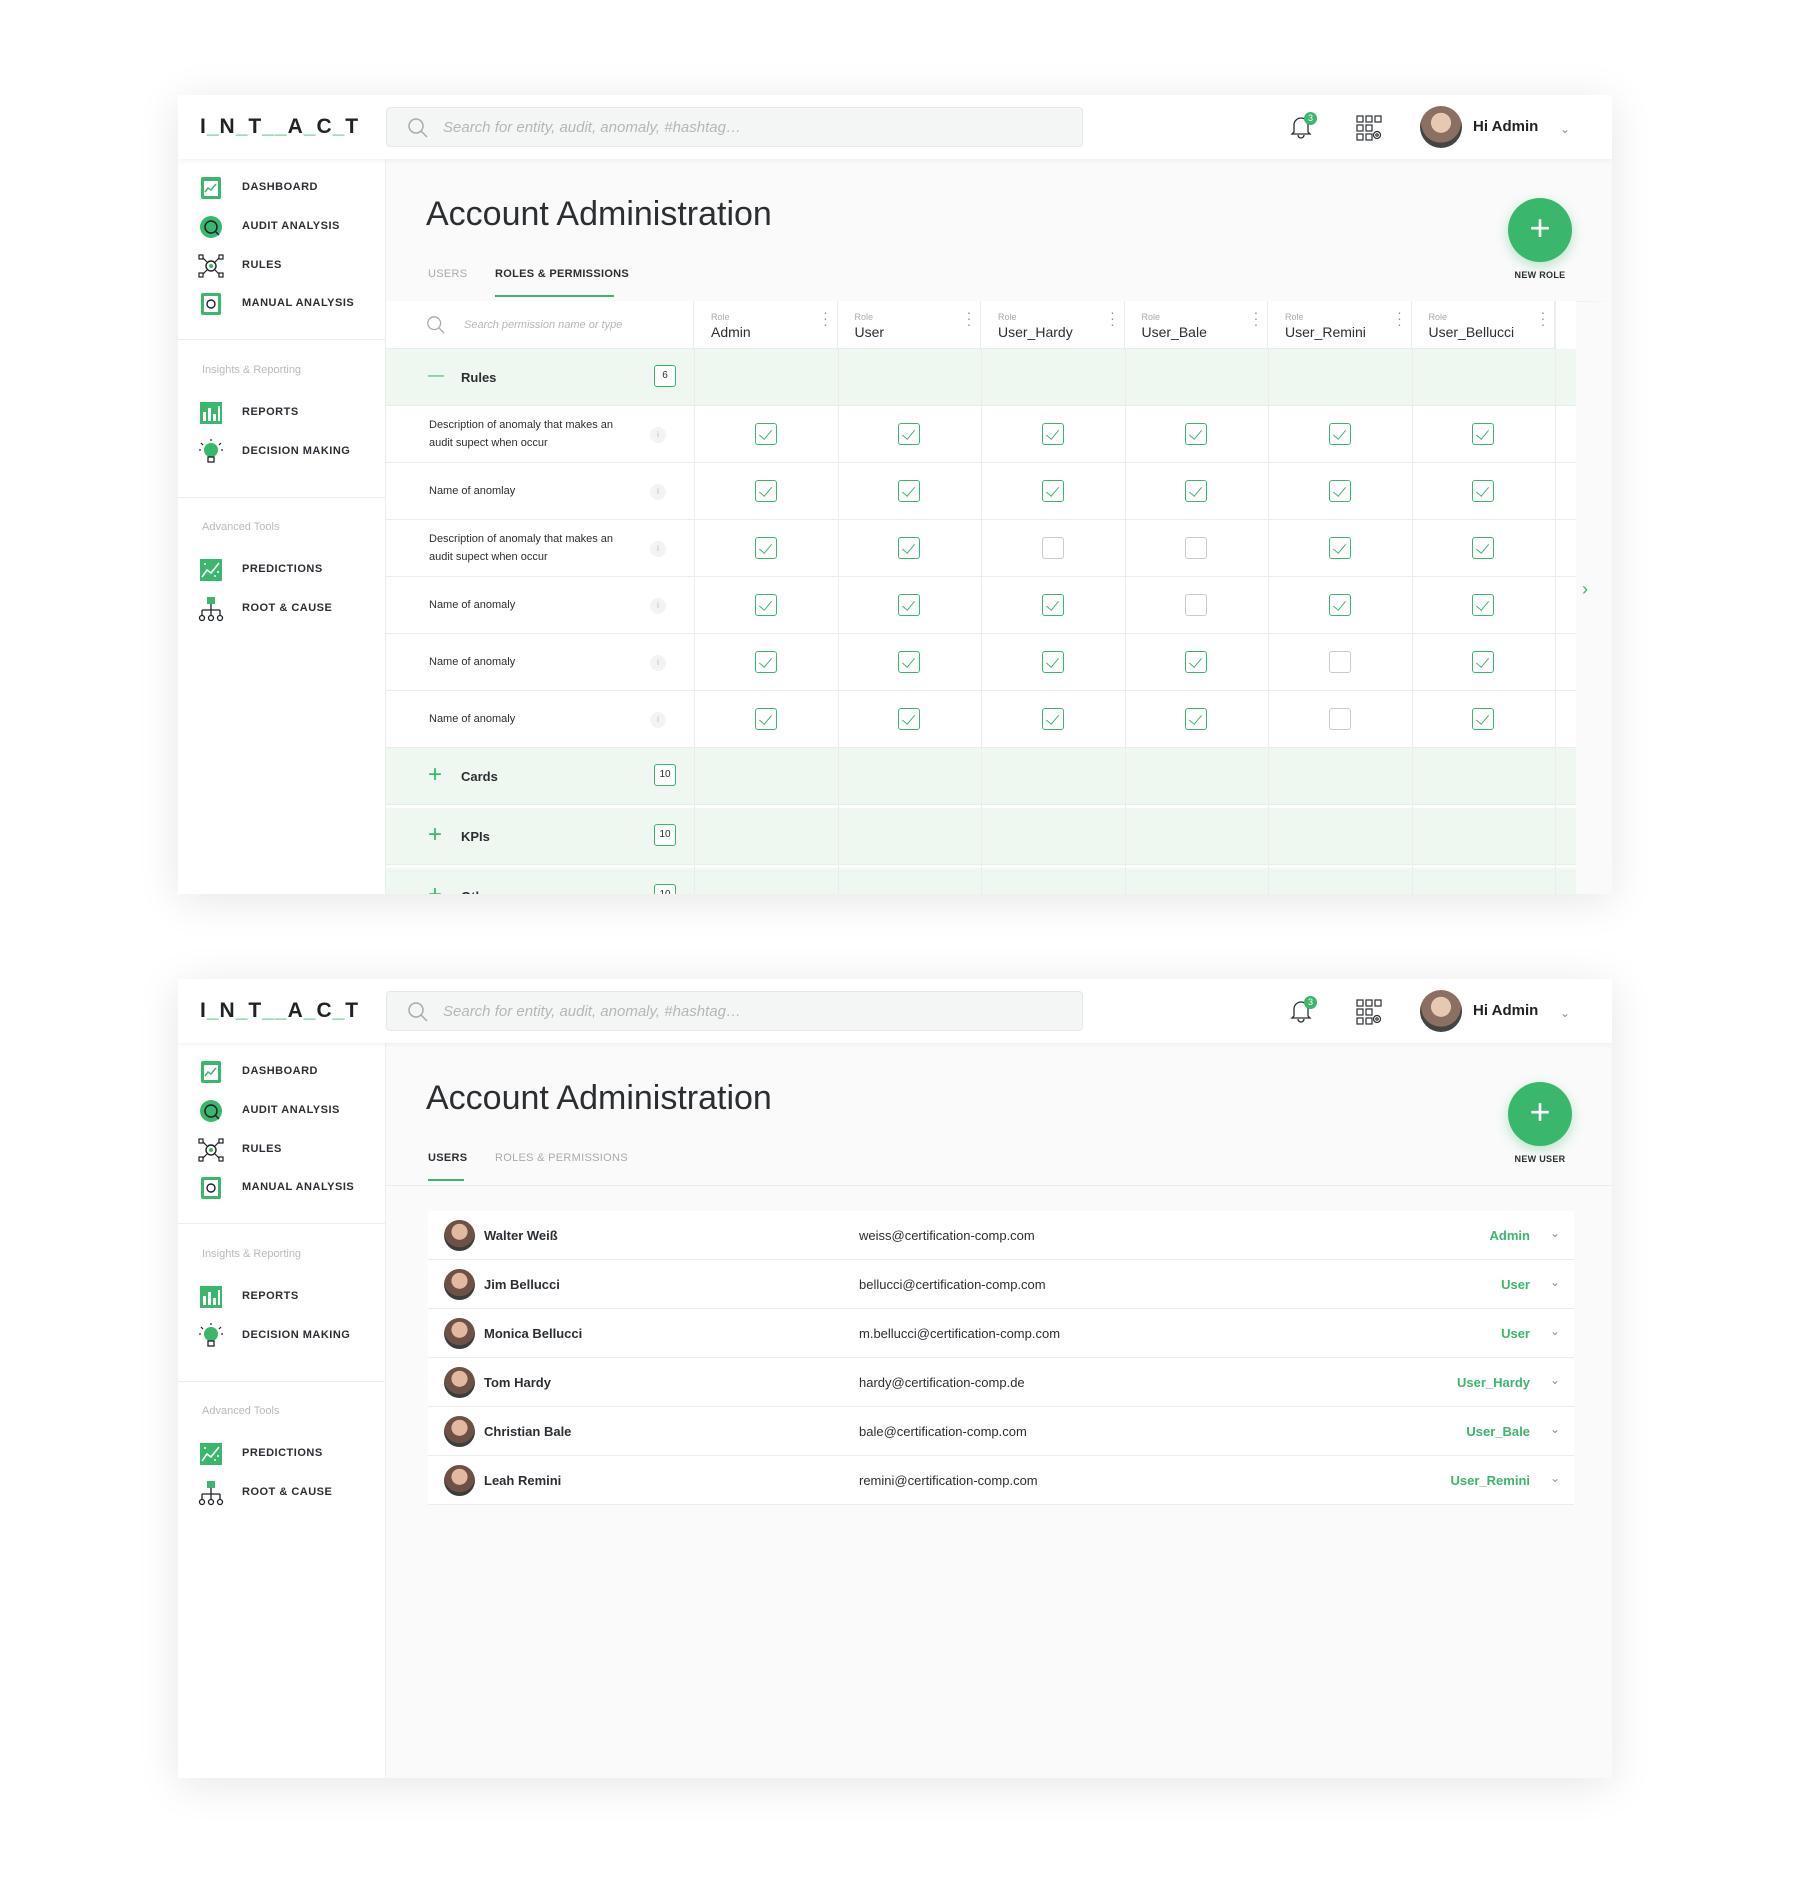  What do you see at coordinates (279, 1011) in the screenshot?
I see `intact-logo: I_N_T__A_C_T` at bounding box center [279, 1011].